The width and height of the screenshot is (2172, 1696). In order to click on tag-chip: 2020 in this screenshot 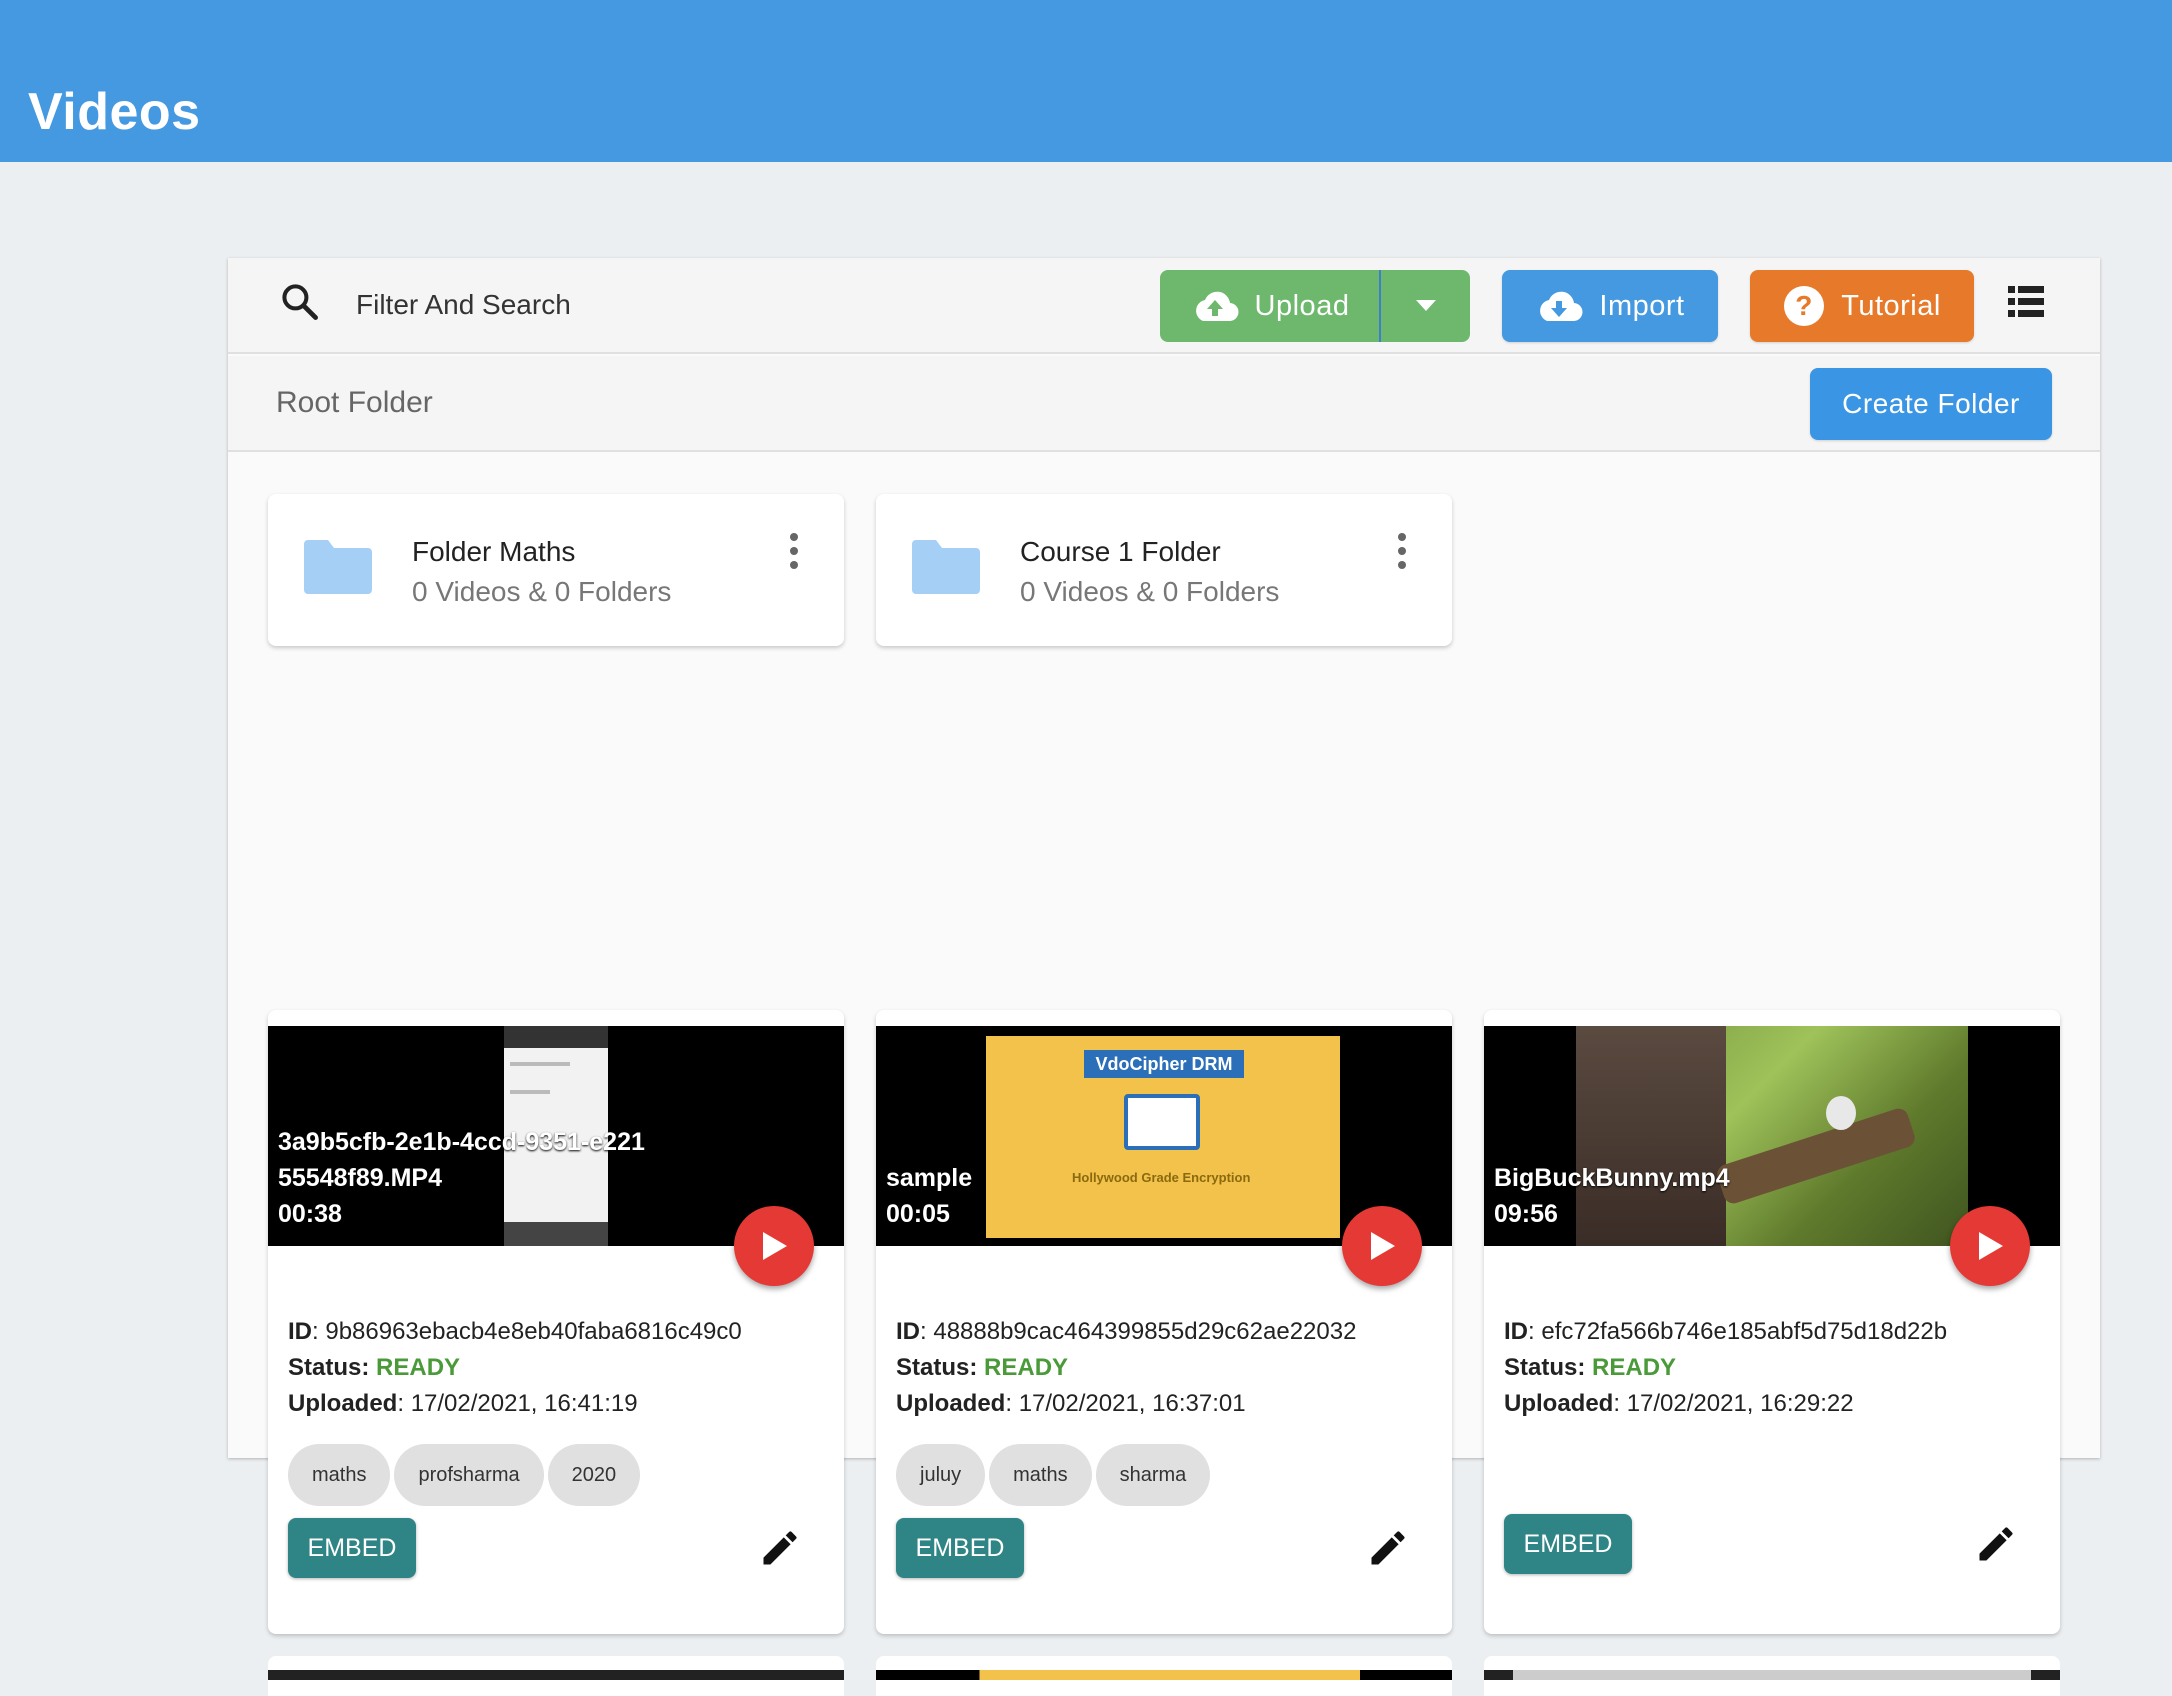, I will do `click(594, 1475)`.